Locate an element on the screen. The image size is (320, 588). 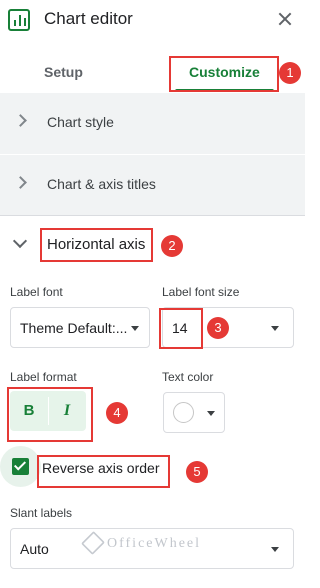
tab-setup: Setup is located at coordinates (63, 72).